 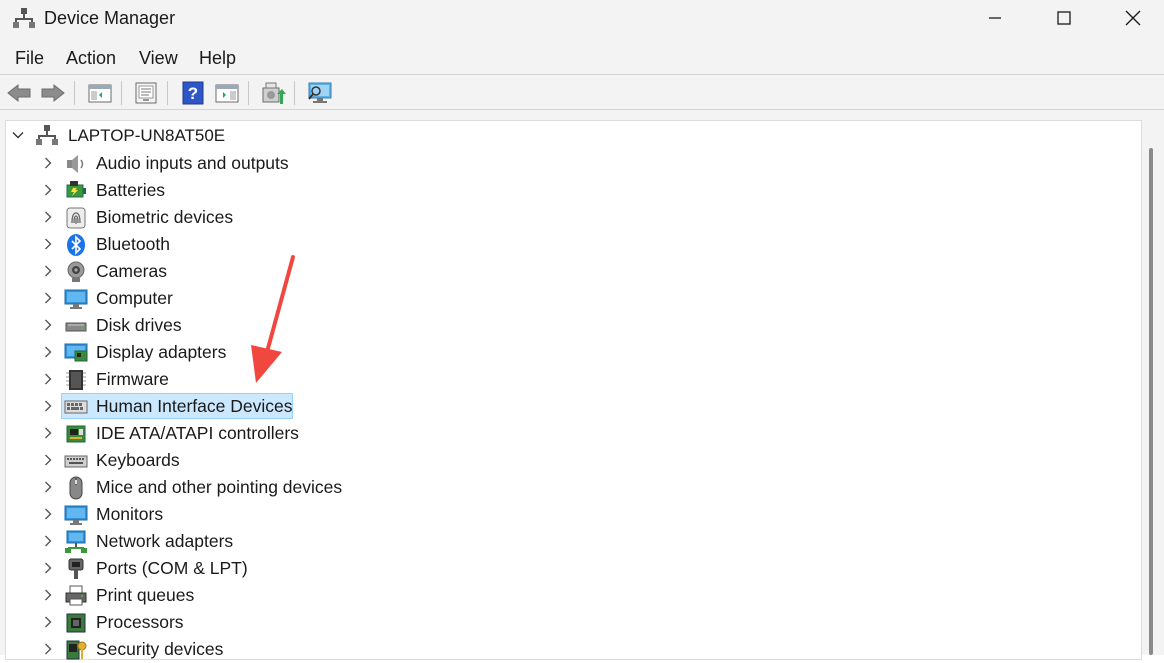 I want to click on toolbar: ?, so click(x=582, y=92).